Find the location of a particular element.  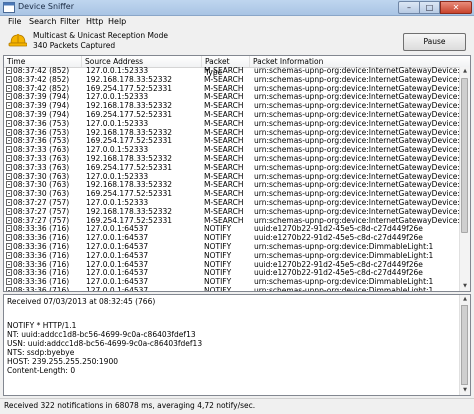

type-cell: NOTIFY is located at coordinates (218, 264).